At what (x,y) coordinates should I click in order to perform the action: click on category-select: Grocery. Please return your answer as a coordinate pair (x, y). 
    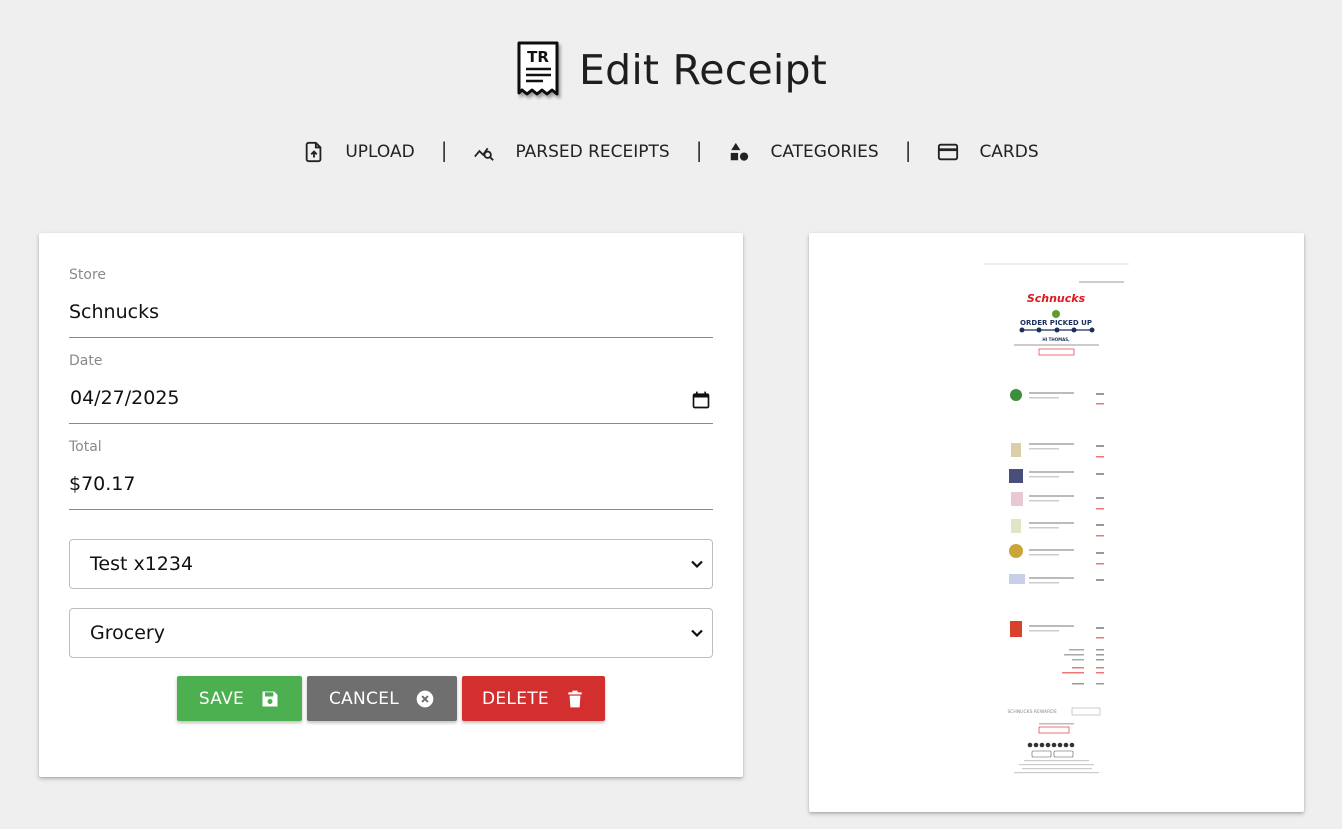
    Looking at the image, I should click on (391, 633).